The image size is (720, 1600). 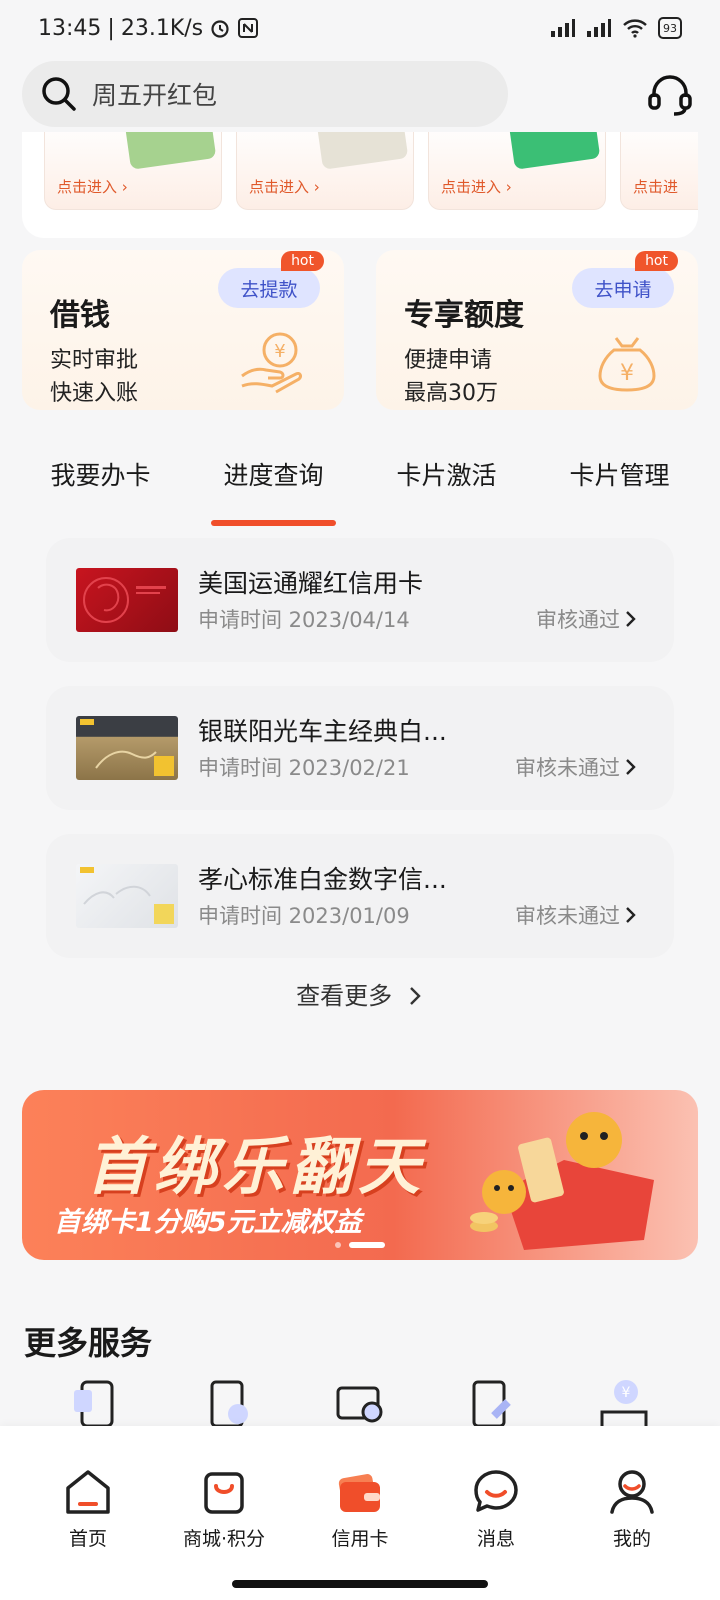 I want to click on headset-icon, so click(x=670, y=95).